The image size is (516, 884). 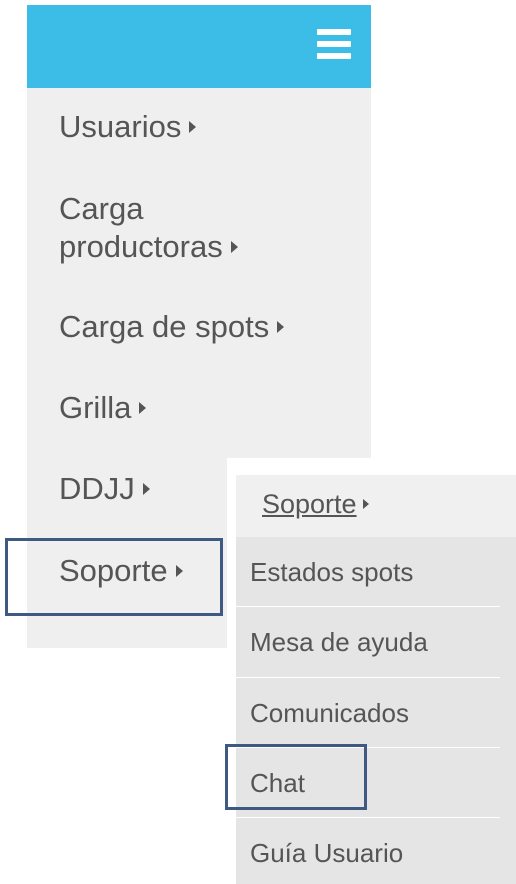 I want to click on submenu-title-label: Soporte, so click(x=309, y=504).